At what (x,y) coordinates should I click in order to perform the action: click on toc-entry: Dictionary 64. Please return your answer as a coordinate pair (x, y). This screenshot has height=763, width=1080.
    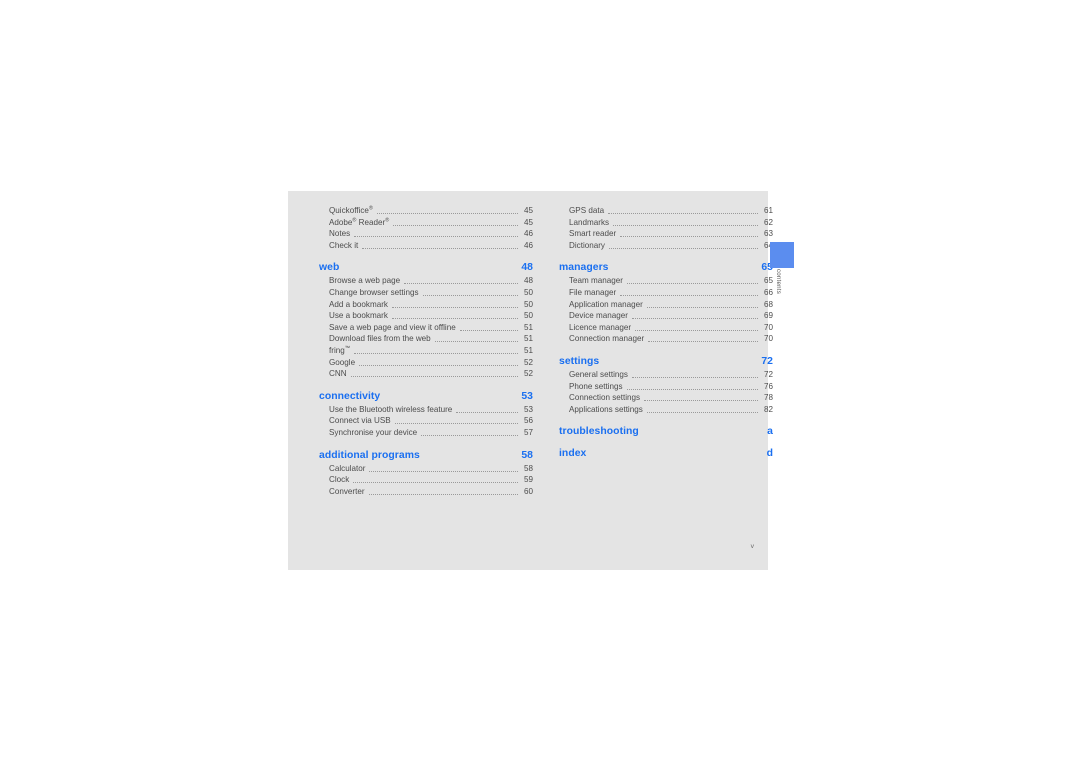
    Looking at the image, I should click on (666, 246).